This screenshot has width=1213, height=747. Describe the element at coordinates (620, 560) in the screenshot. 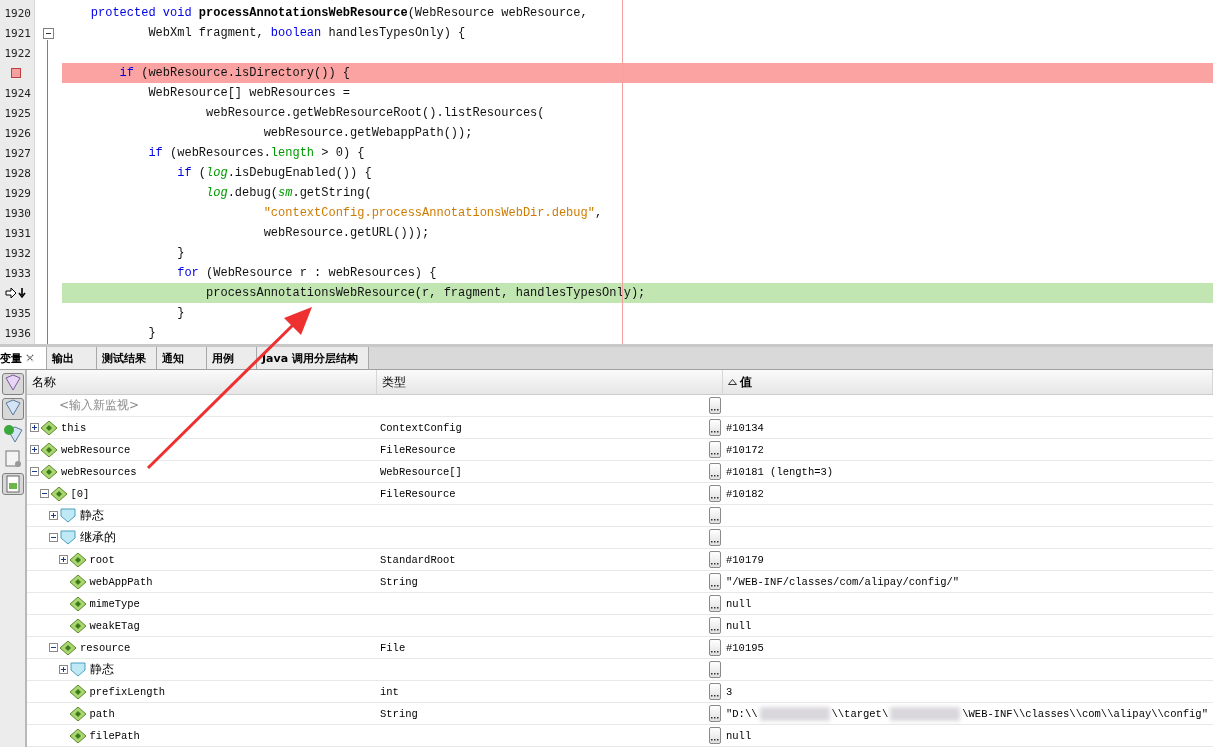

I see `variable-row: root StandardRoot #10179` at that location.